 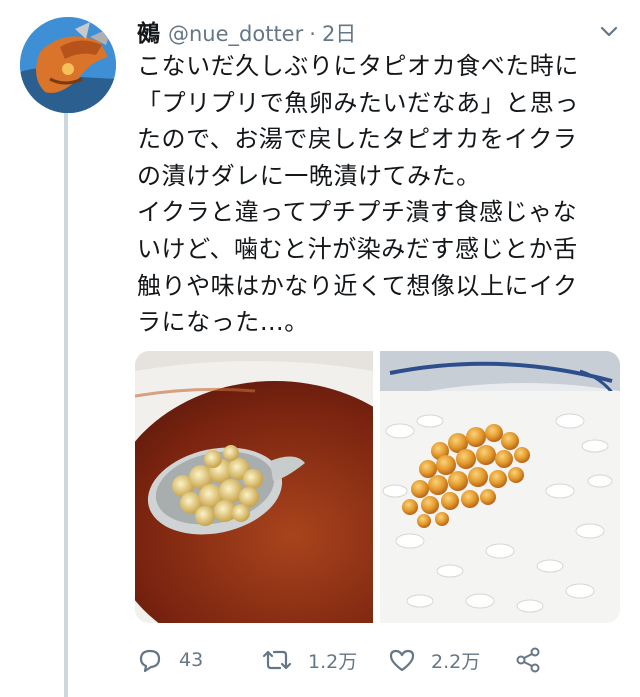 I want to click on tweet-text-line: イクラと違ってプチプチ潰す食感じゃな, so click(x=357, y=212).